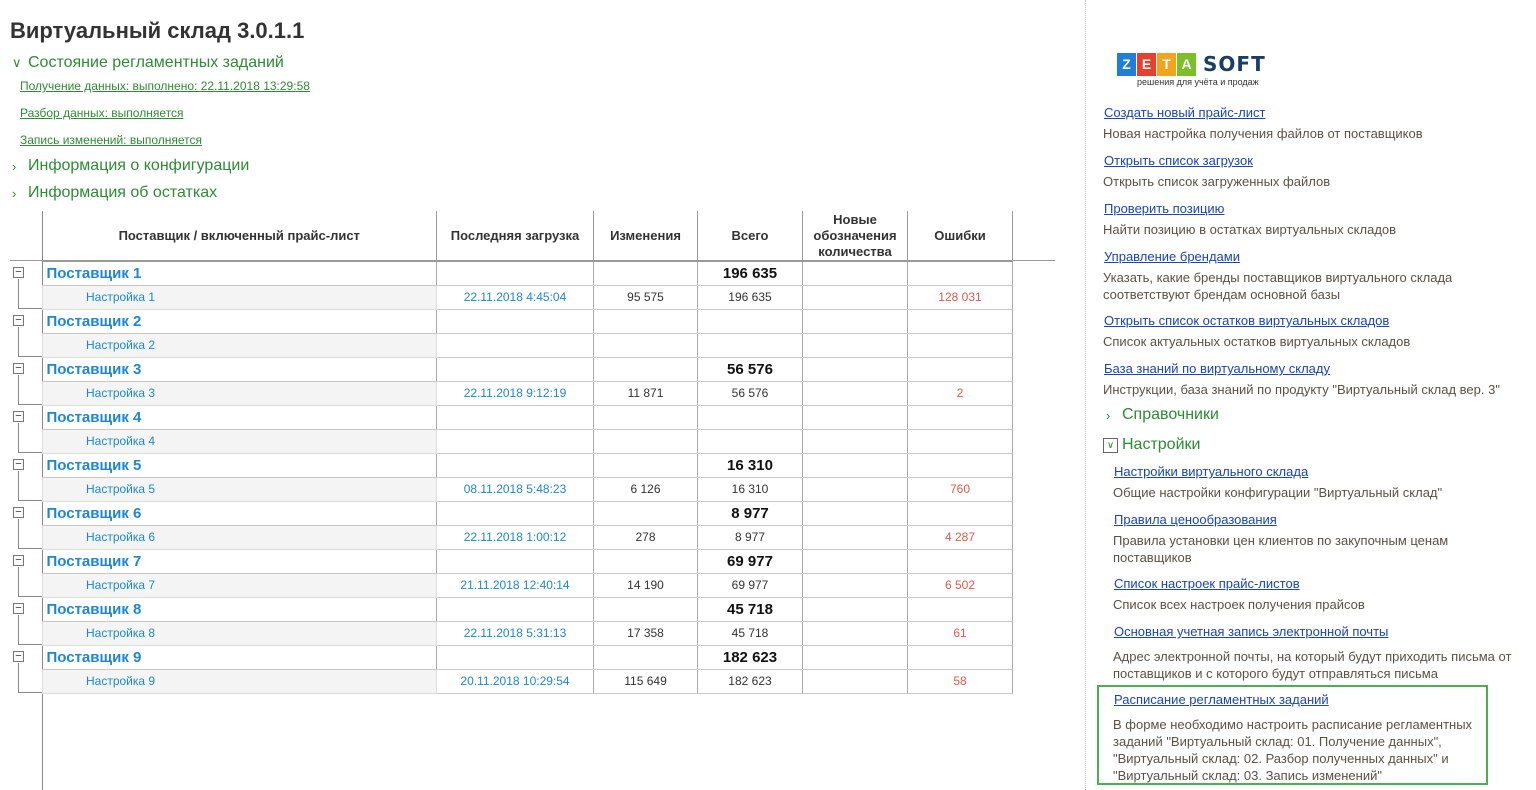  Describe the element at coordinates (1170, 414) in the screenshot. I see `catalogs-group-label: Справочники` at that location.